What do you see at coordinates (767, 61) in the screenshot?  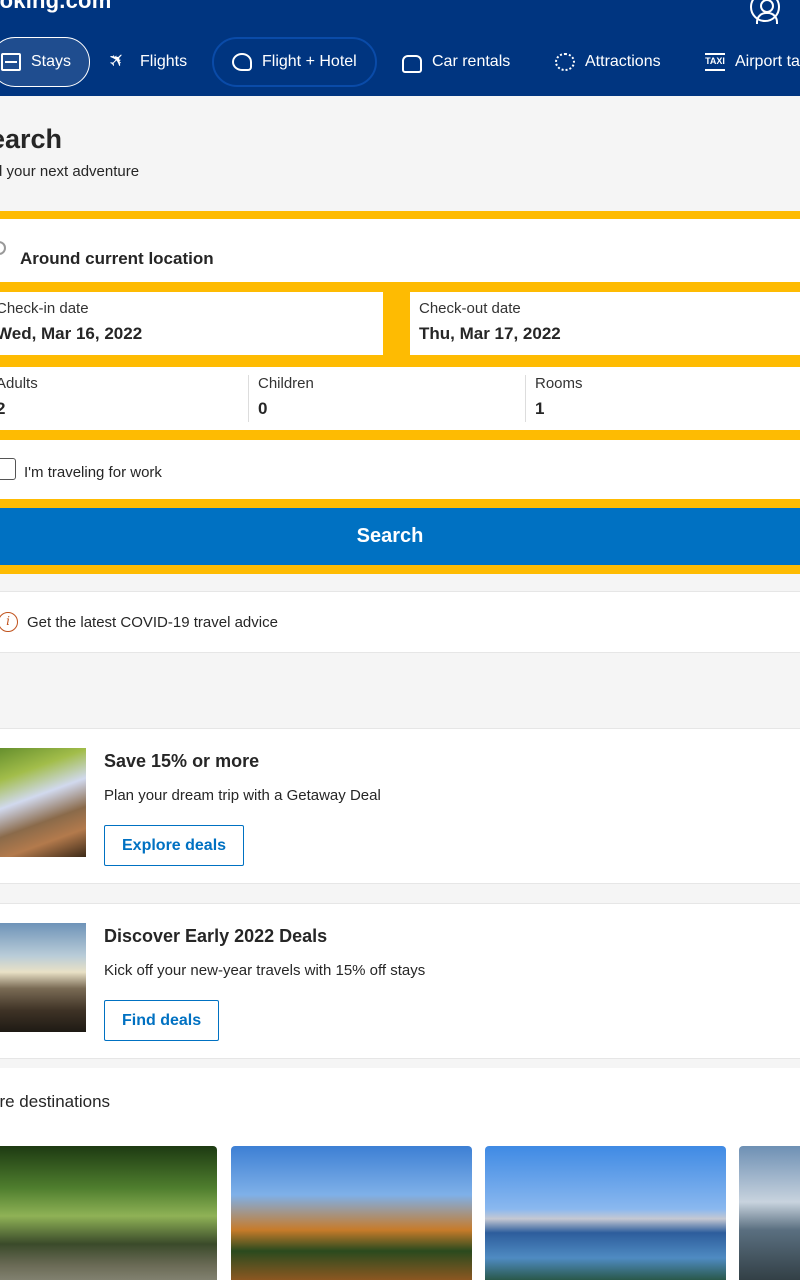 I see `tab-airport-taxis-label: Airport ta` at bounding box center [767, 61].